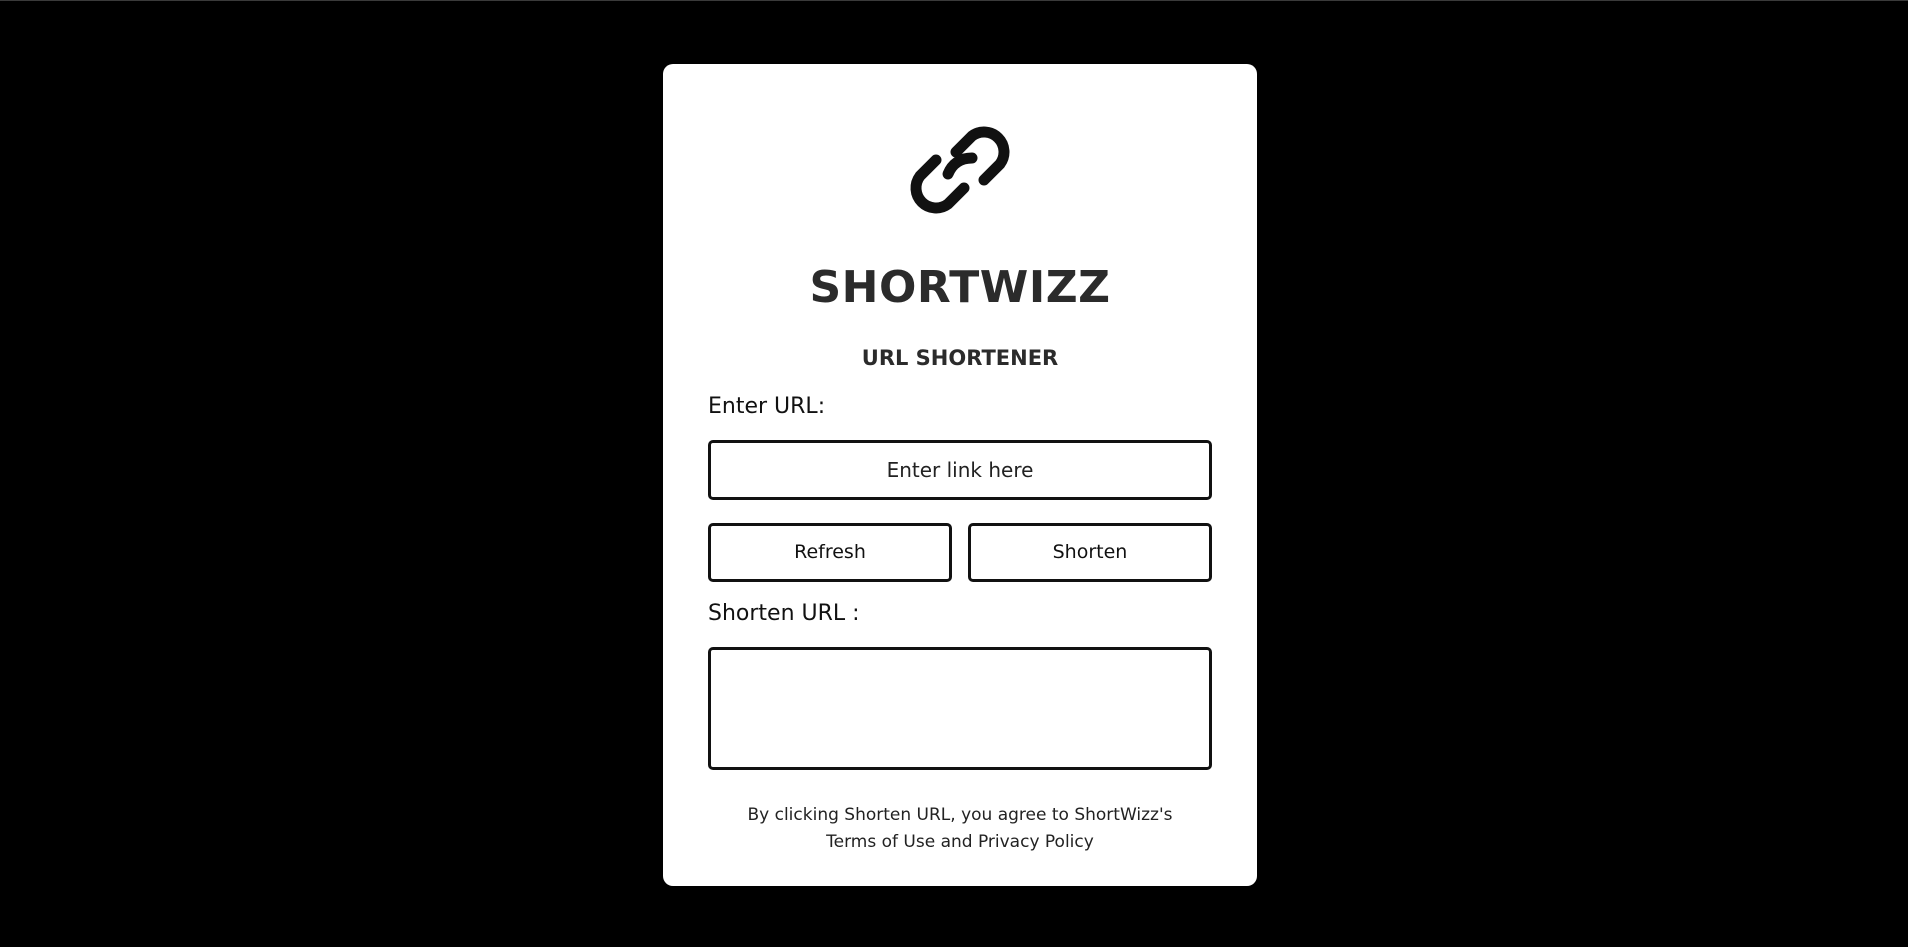 This screenshot has height=947, width=1908. Describe the element at coordinates (954, 0) in the screenshot. I see `window-top-border` at that location.